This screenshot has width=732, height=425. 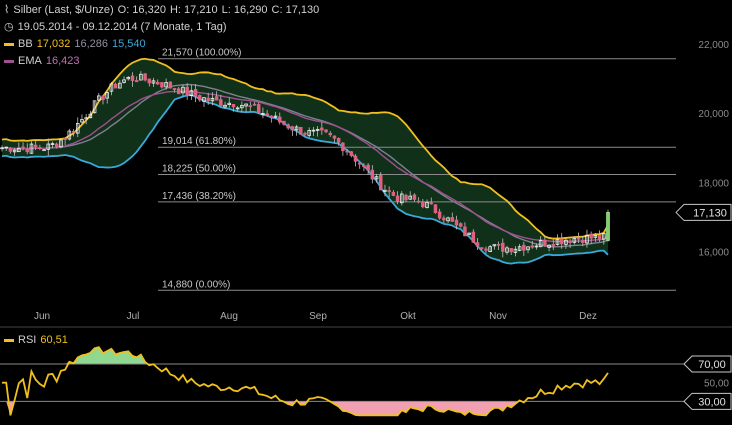 I want to click on low-value: L: 16,290, so click(x=244, y=10).